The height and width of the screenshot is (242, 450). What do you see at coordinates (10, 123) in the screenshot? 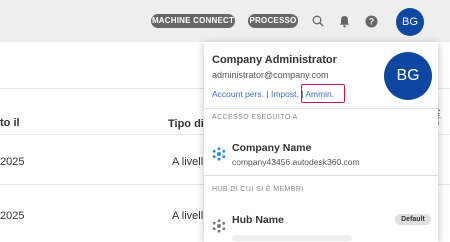
I see `column-header-date: to il` at bounding box center [10, 123].